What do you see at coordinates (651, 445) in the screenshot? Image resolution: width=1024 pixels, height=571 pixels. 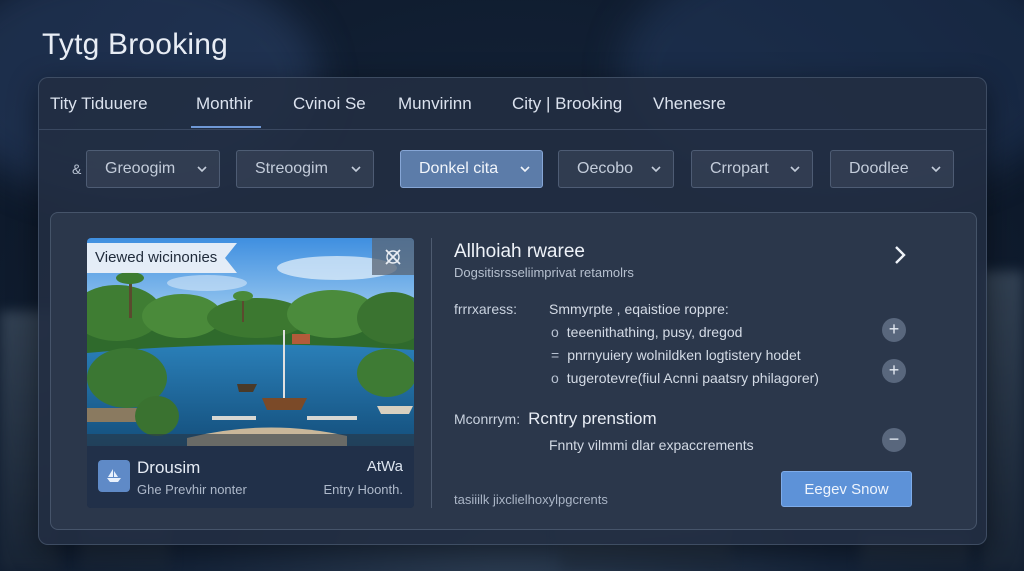 I see `section-text: Fnnty vilmmi dlar expaccrements` at bounding box center [651, 445].